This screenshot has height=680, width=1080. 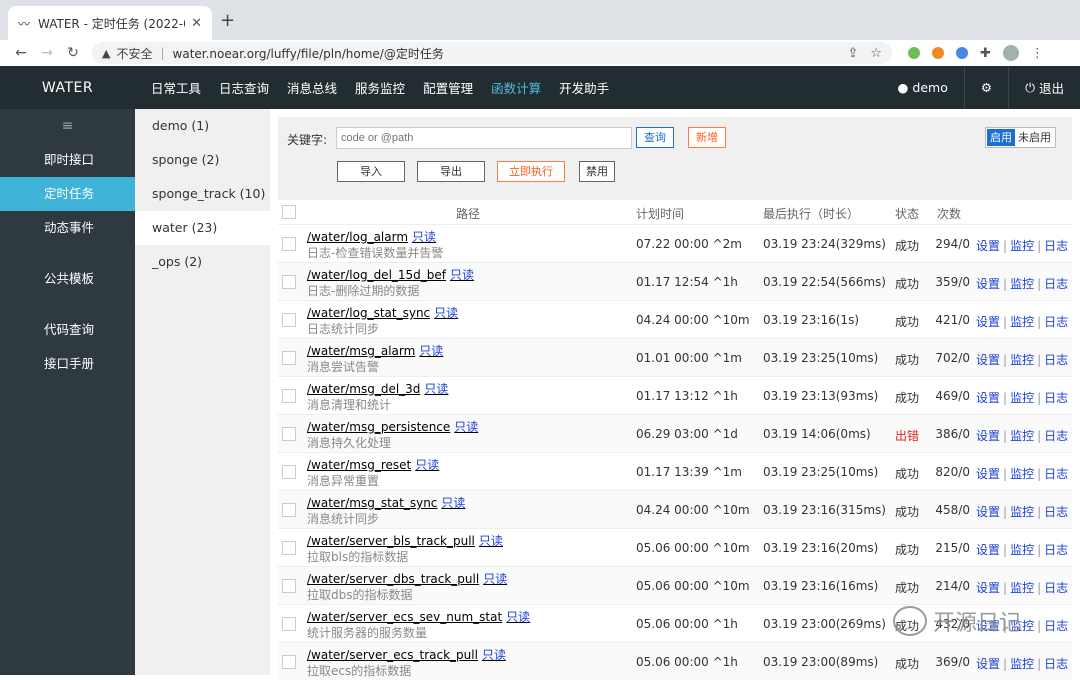 I want to click on hamburger-icon: ≡, so click(x=67, y=126).